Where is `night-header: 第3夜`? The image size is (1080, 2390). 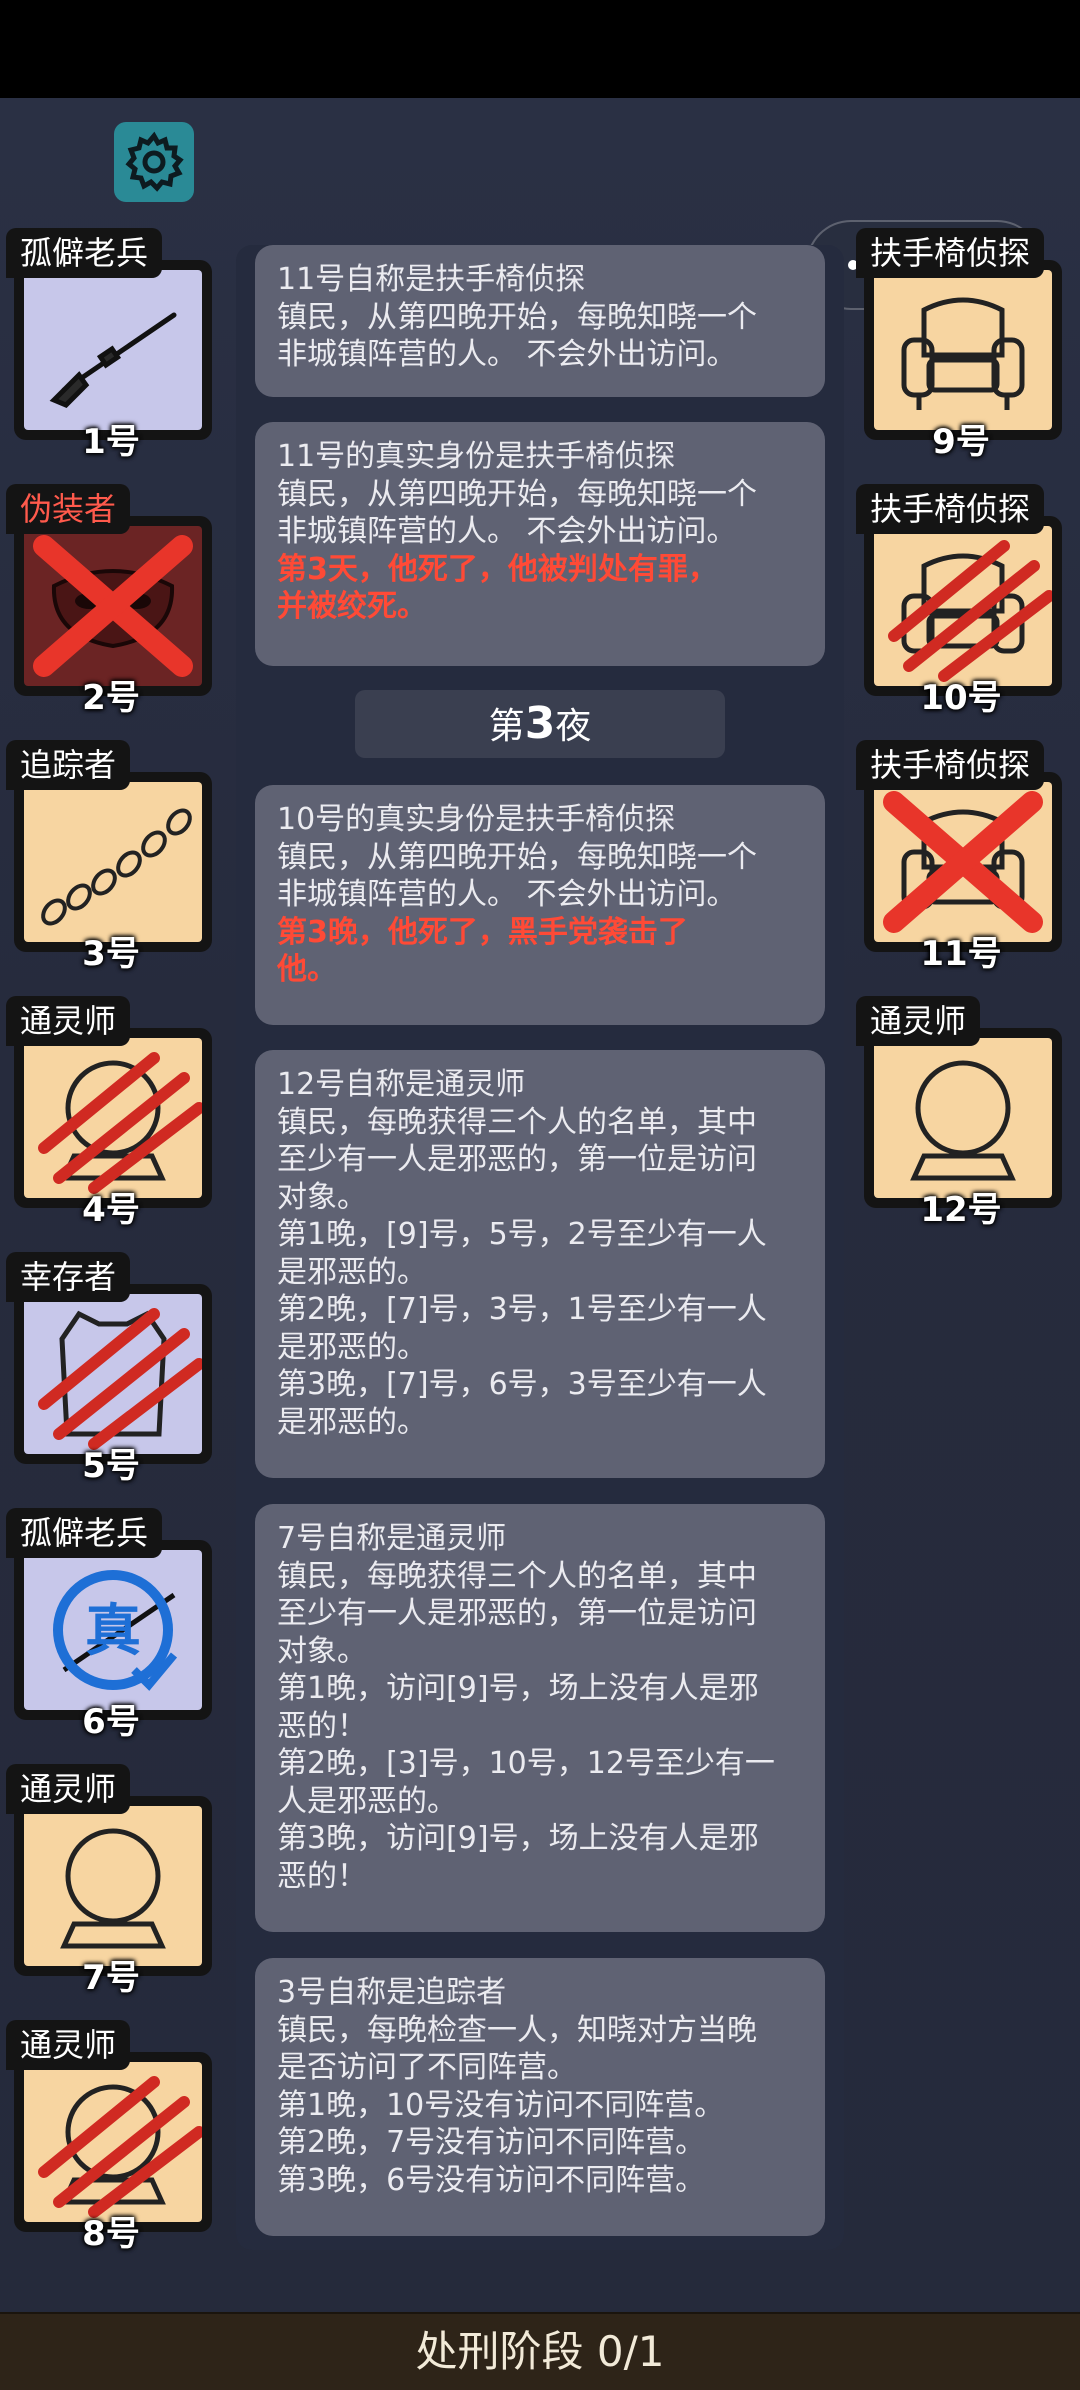 night-header: 第3夜 is located at coordinates (540, 724).